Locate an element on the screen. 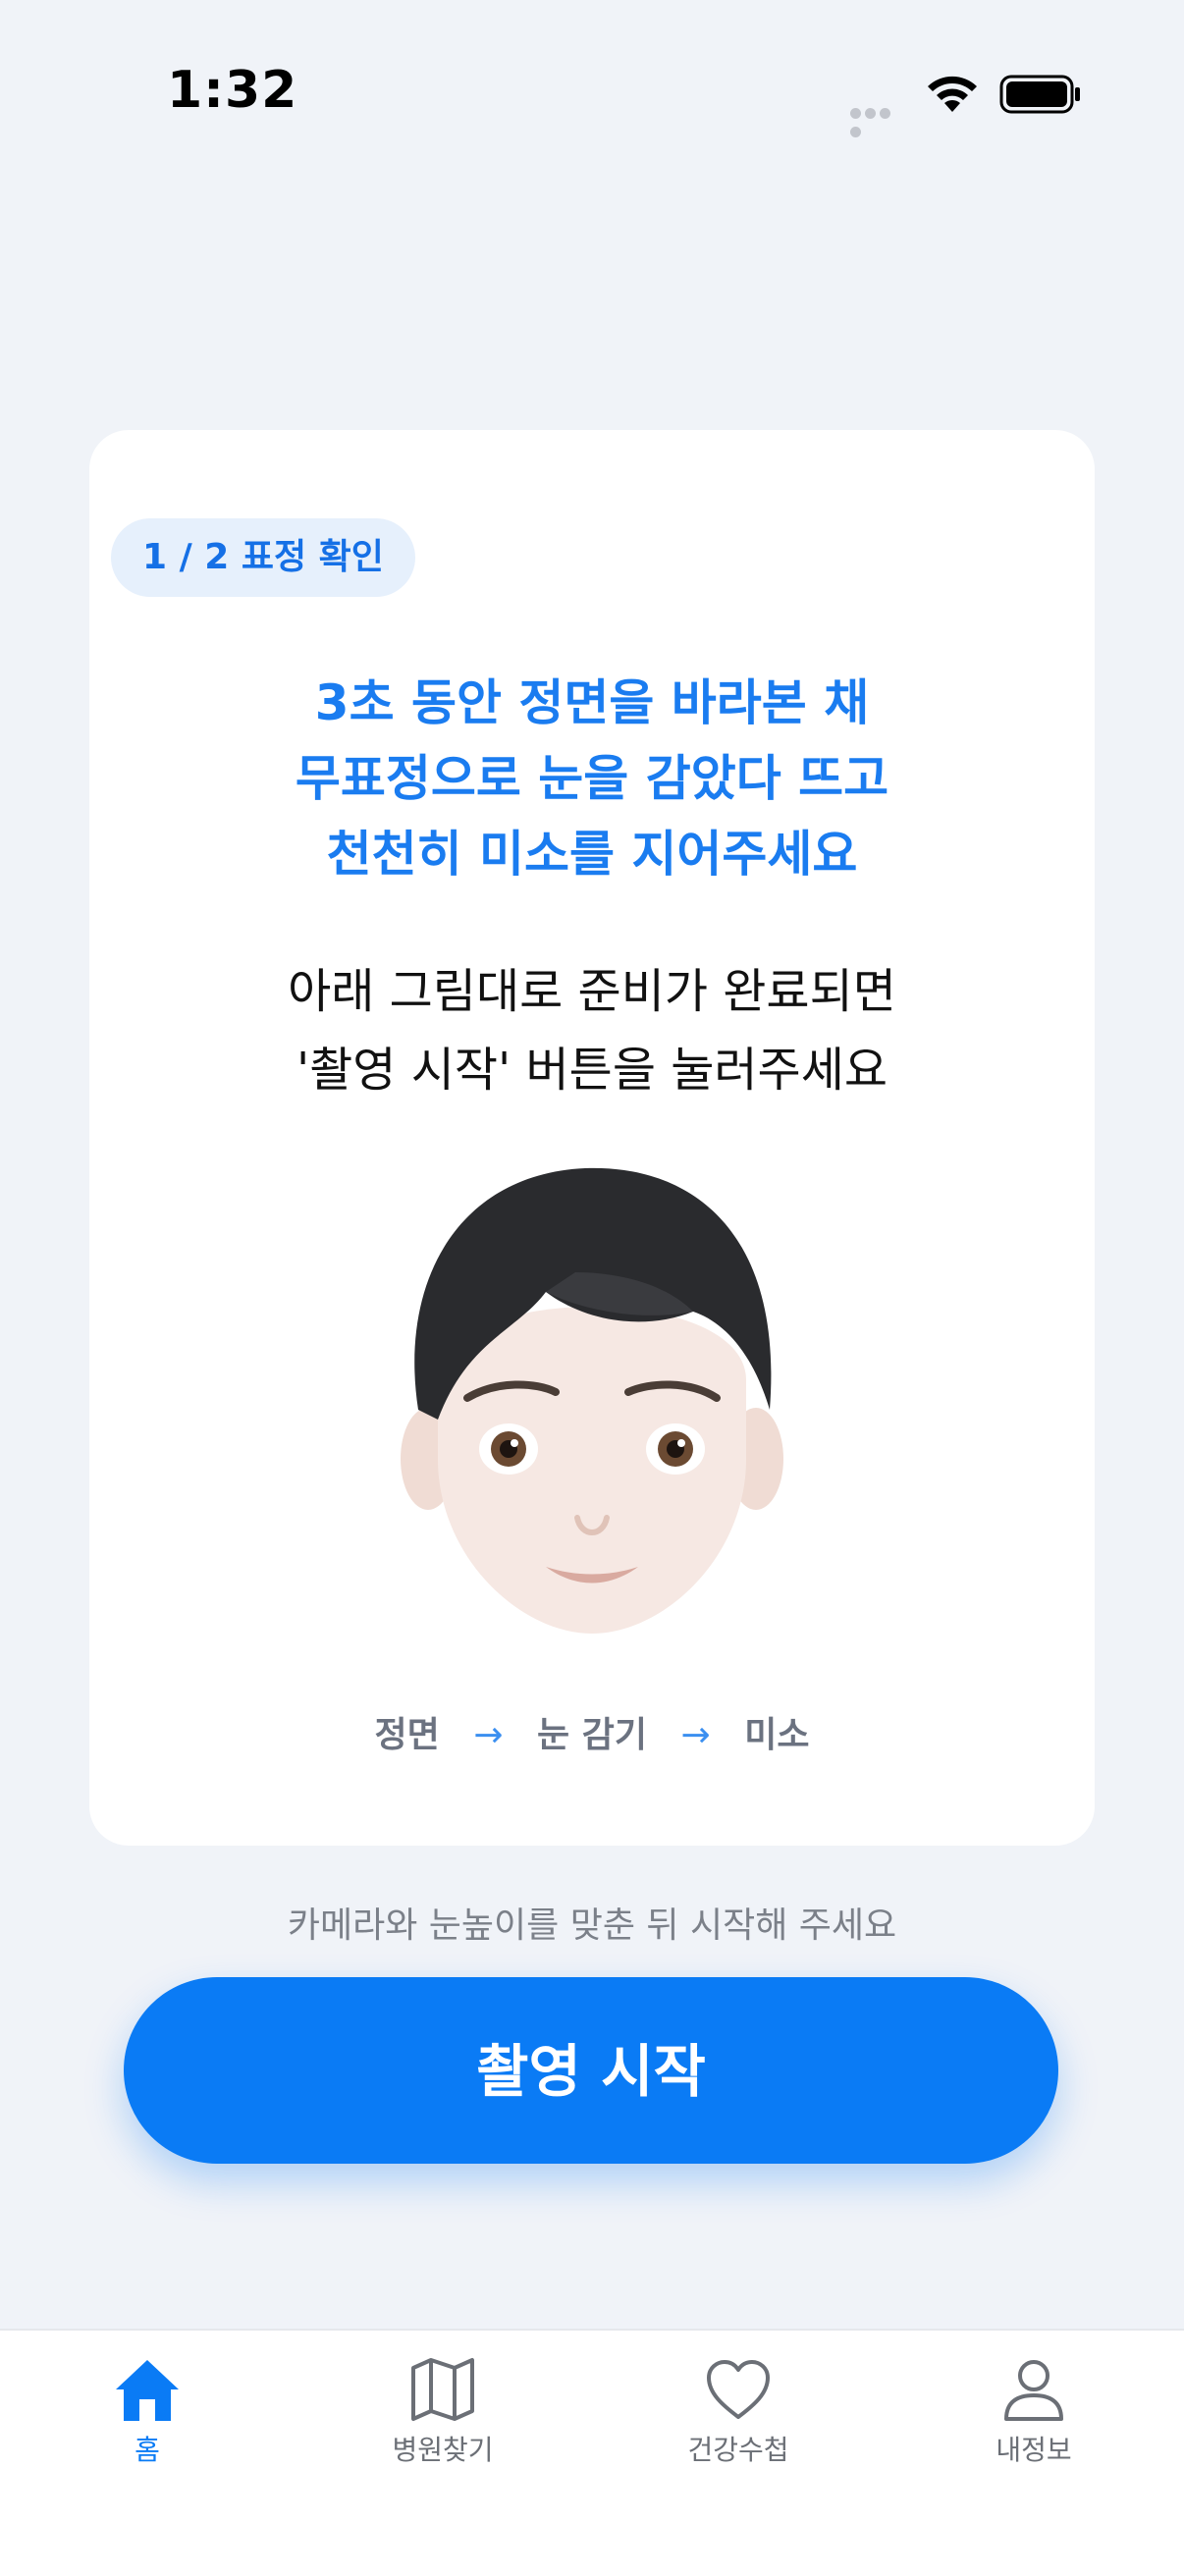 The width and height of the screenshot is (1184, 2576). instruction-sub-line: '촬영 시작' 버튼을 눌러주세요 is located at coordinates (592, 1070).